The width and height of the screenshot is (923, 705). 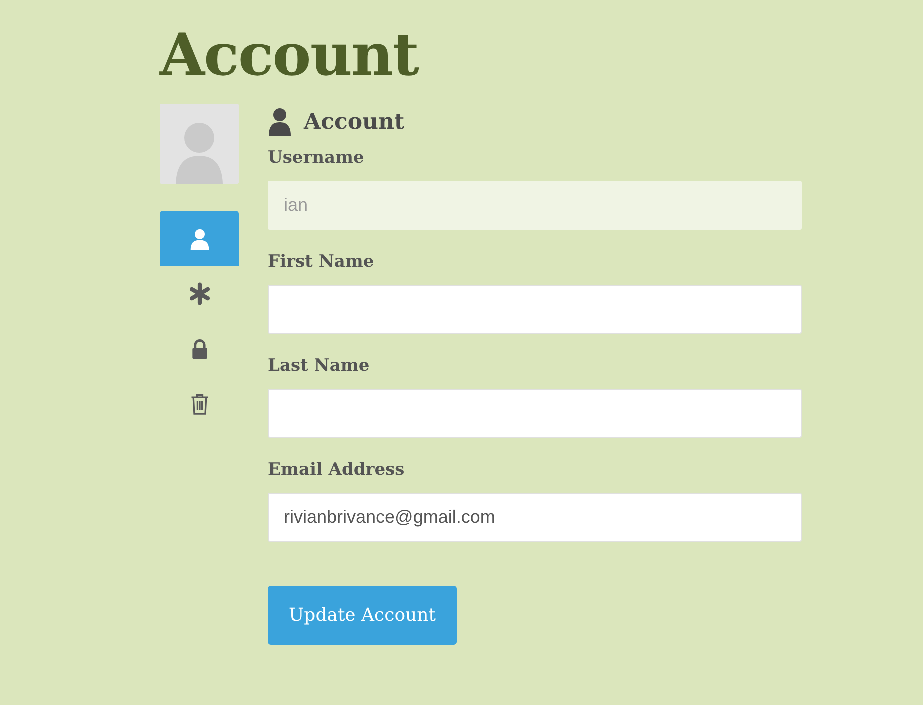 What do you see at coordinates (337, 470) in the screenshot?
I see `field-label: Email Address` at bounding box center [337, 470].